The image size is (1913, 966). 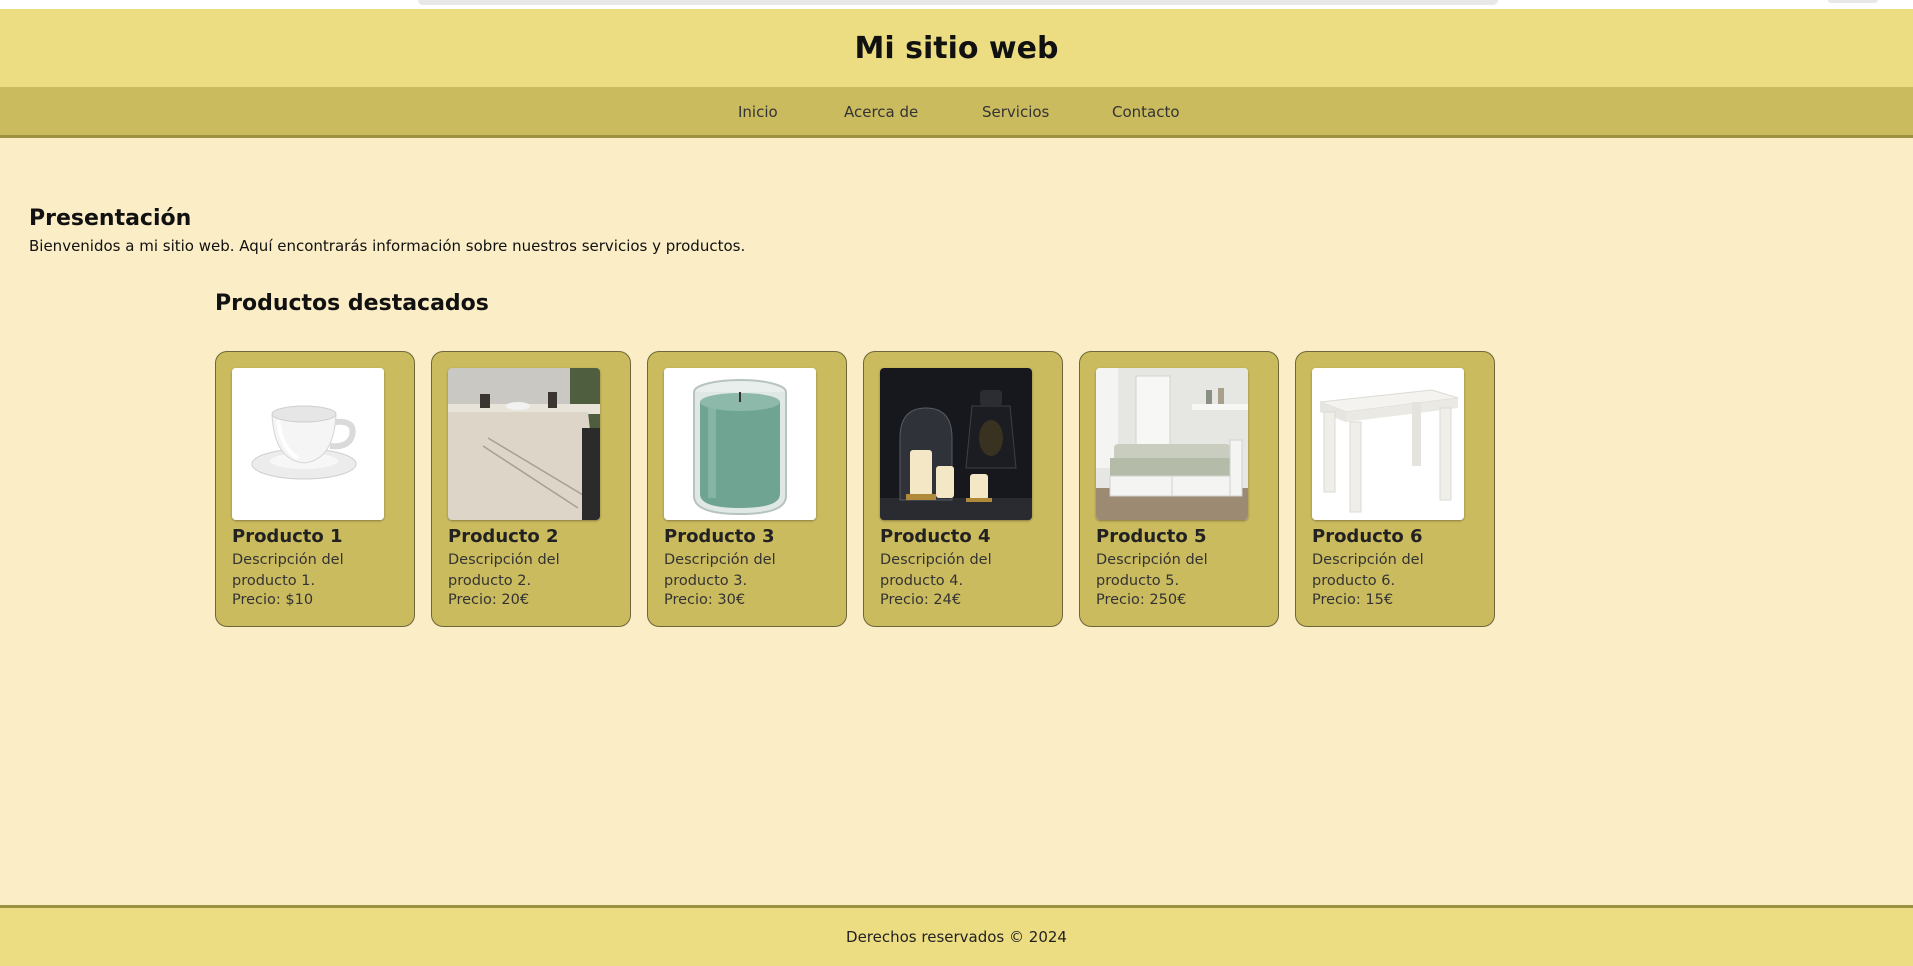 I want to click on product-name: Producto 2, so click(x=503, y=536).